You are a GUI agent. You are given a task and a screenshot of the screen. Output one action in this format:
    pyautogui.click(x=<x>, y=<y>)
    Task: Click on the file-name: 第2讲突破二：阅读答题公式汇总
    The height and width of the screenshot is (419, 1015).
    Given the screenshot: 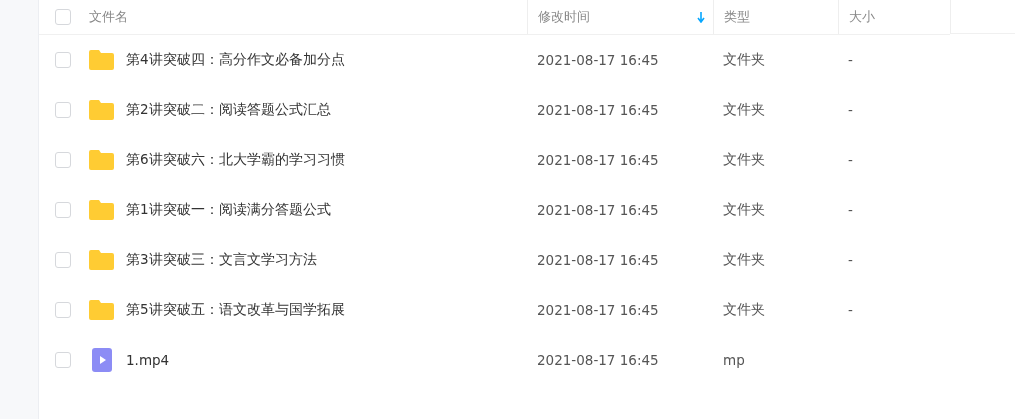 What is the action you would take?
    pyautogui.click(x=228, y=110)
    